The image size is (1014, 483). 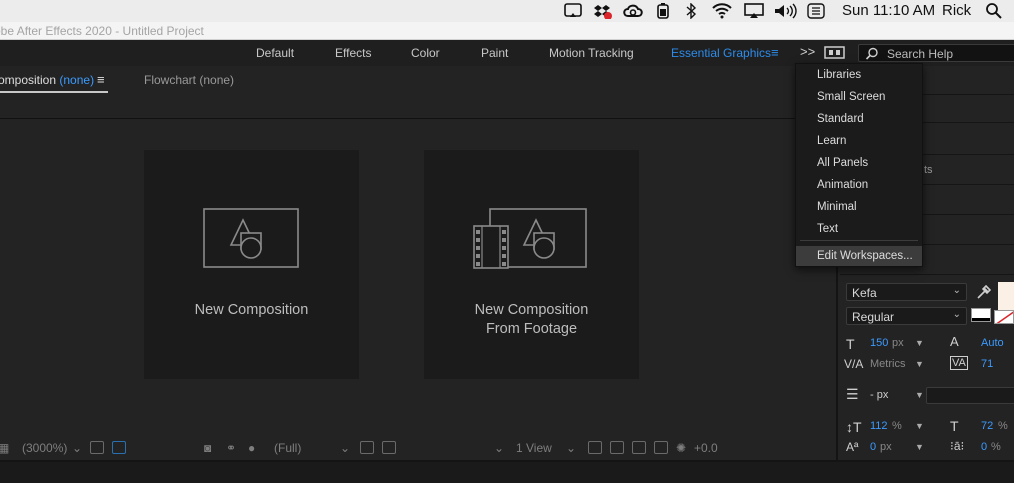 I want to click on stroke-style-select, so click(x=970, y=395).